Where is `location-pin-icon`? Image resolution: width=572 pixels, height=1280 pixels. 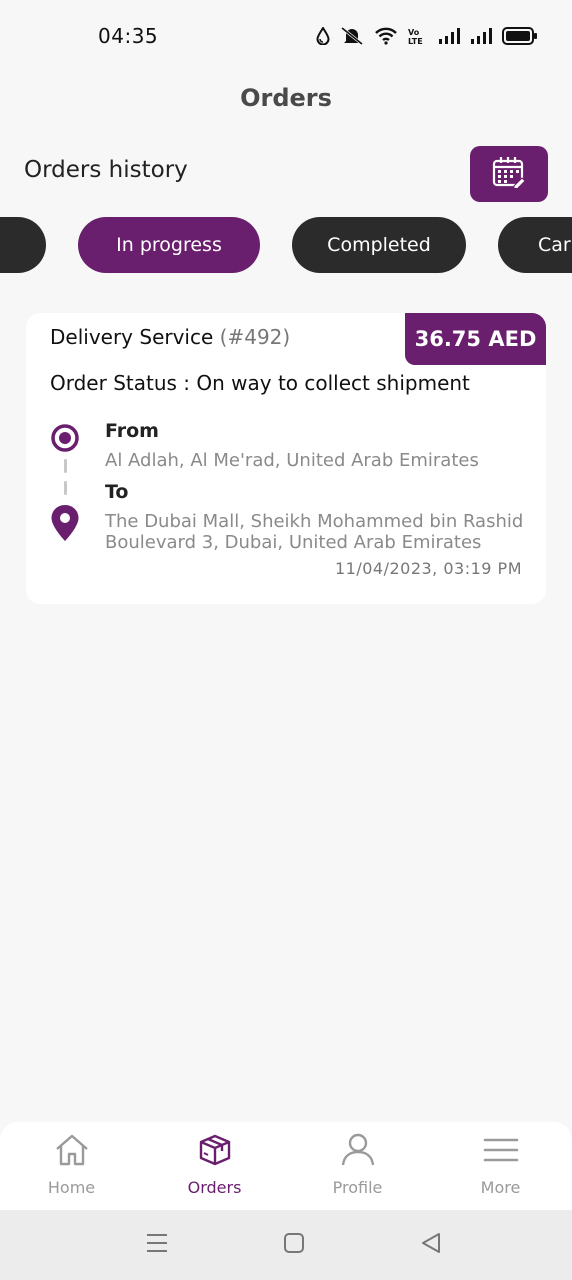
location-pin-icon is located at coordinates (65, 523).